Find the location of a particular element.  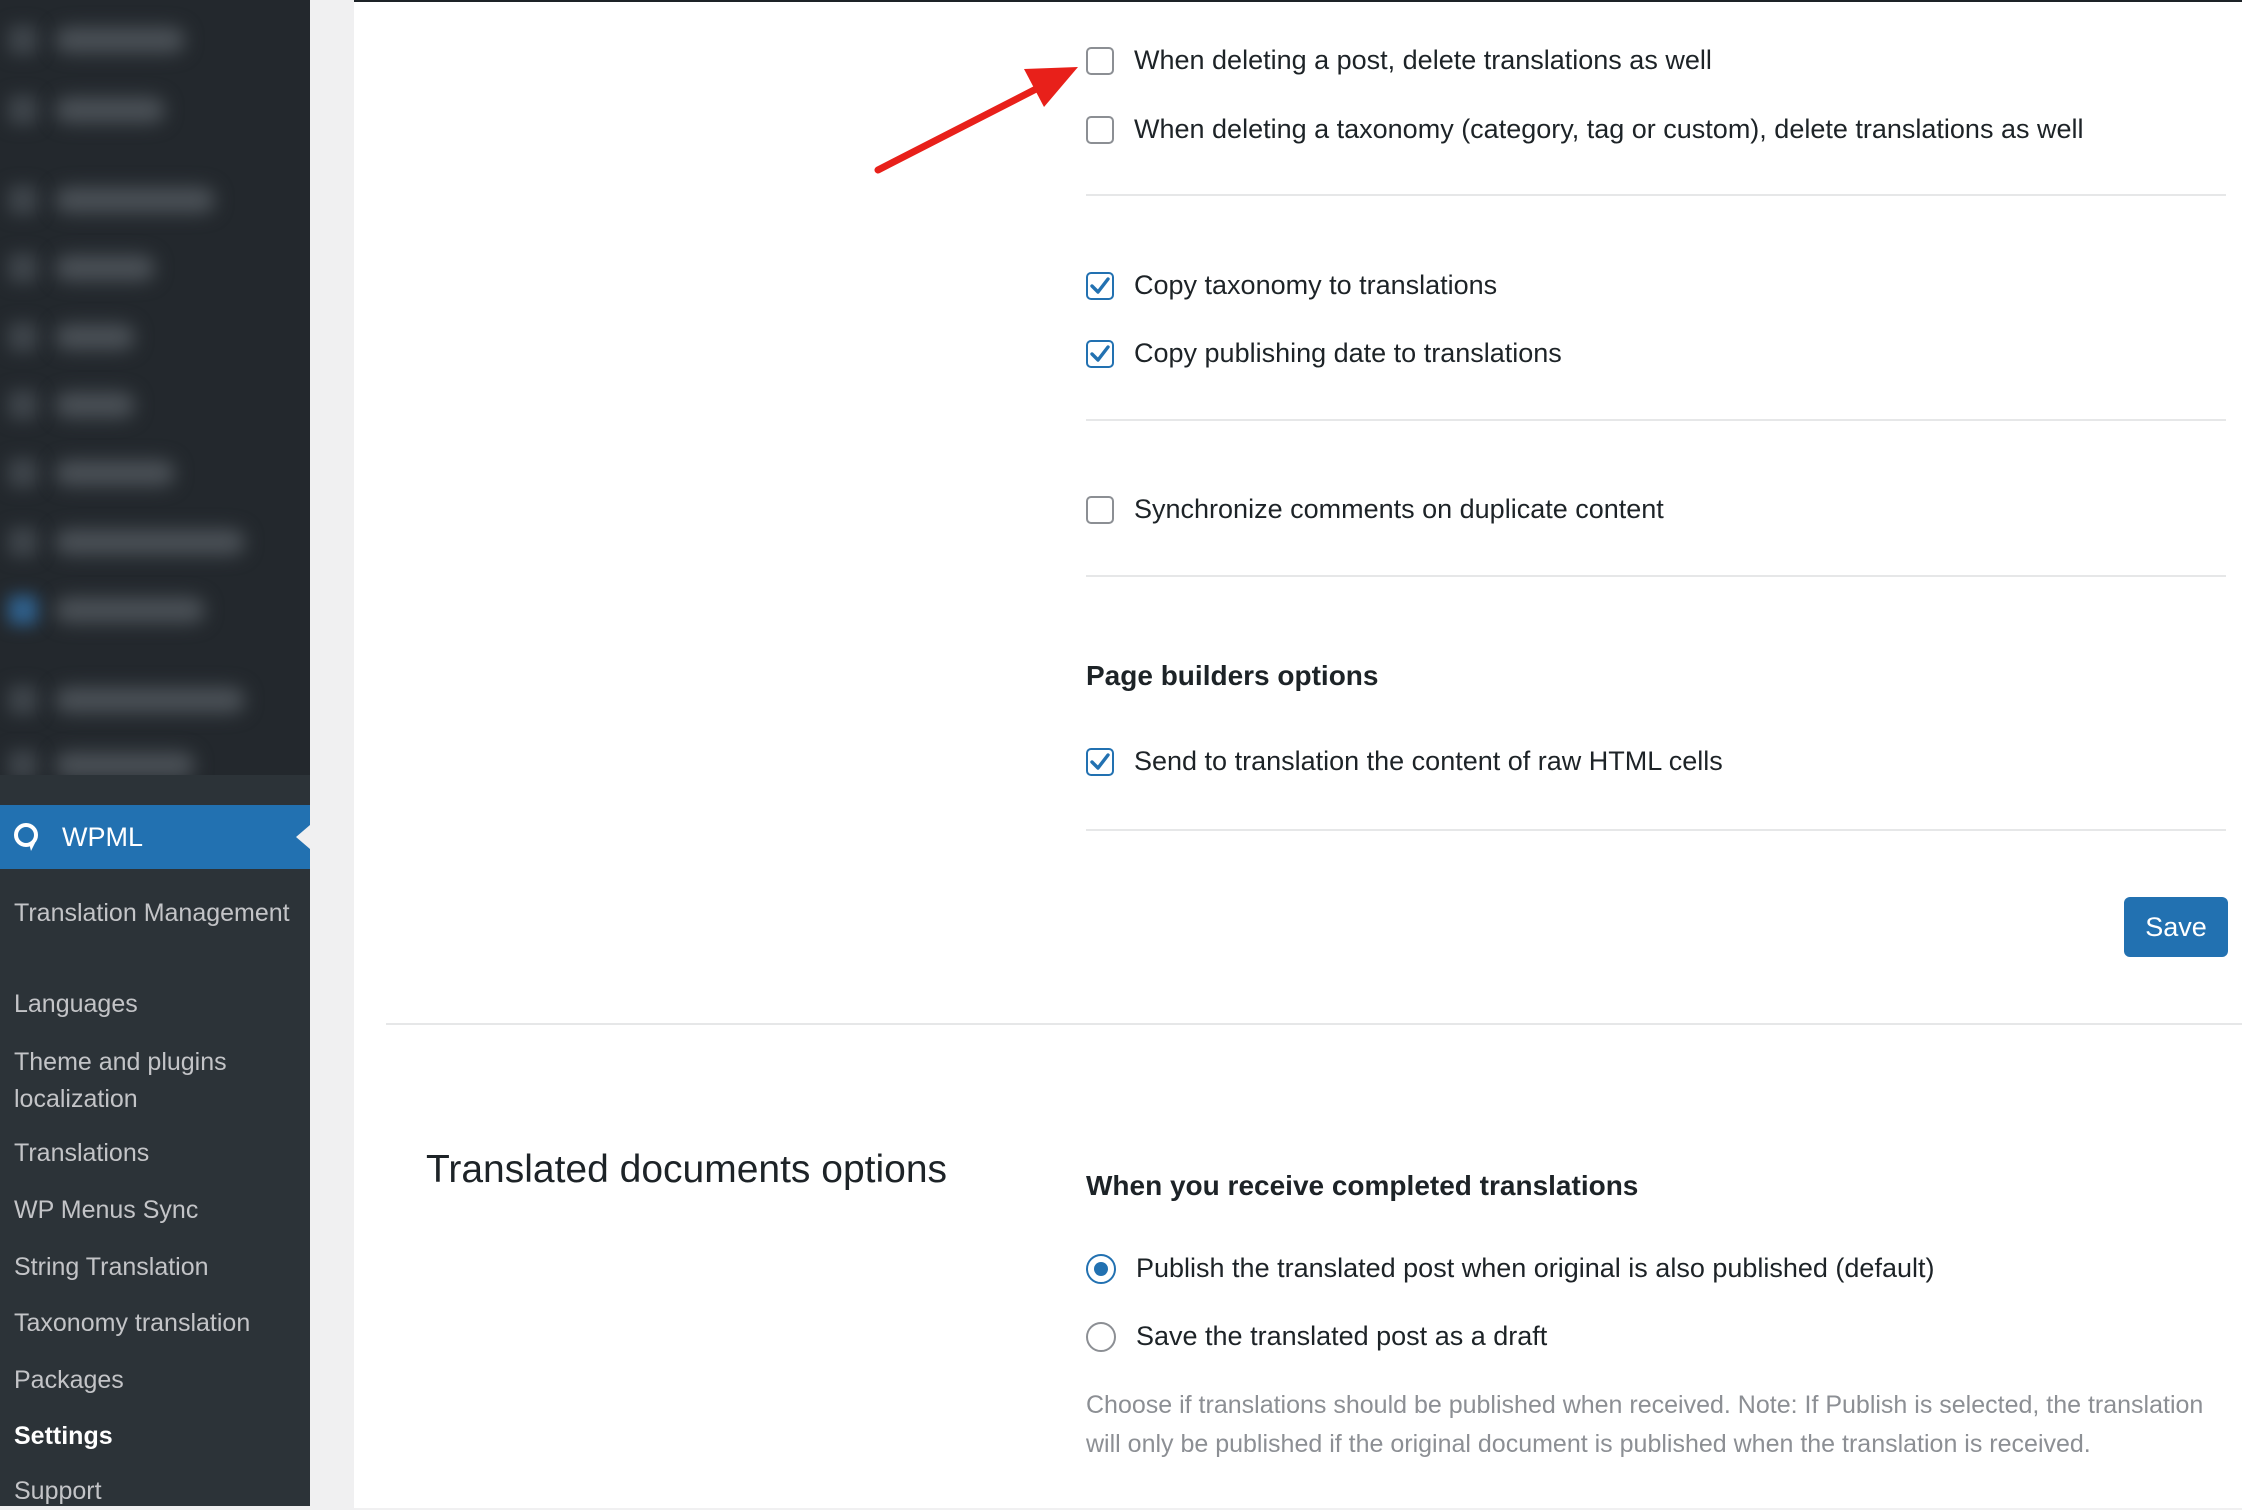

draft-radio is located at coordinates (1101, 1336).